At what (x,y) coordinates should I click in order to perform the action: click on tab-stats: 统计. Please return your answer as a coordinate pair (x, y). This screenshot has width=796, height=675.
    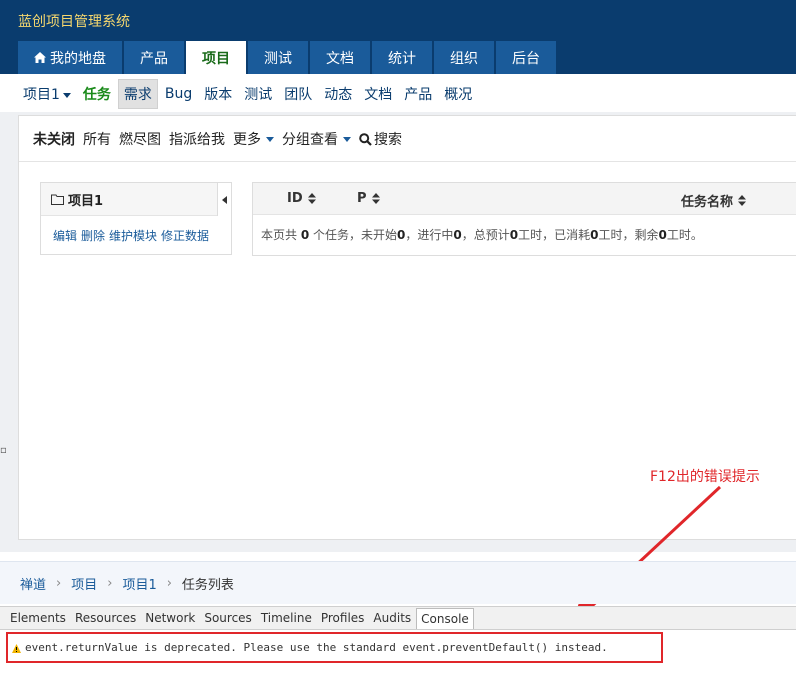
    Looking at the image, I should click on (402, 57).